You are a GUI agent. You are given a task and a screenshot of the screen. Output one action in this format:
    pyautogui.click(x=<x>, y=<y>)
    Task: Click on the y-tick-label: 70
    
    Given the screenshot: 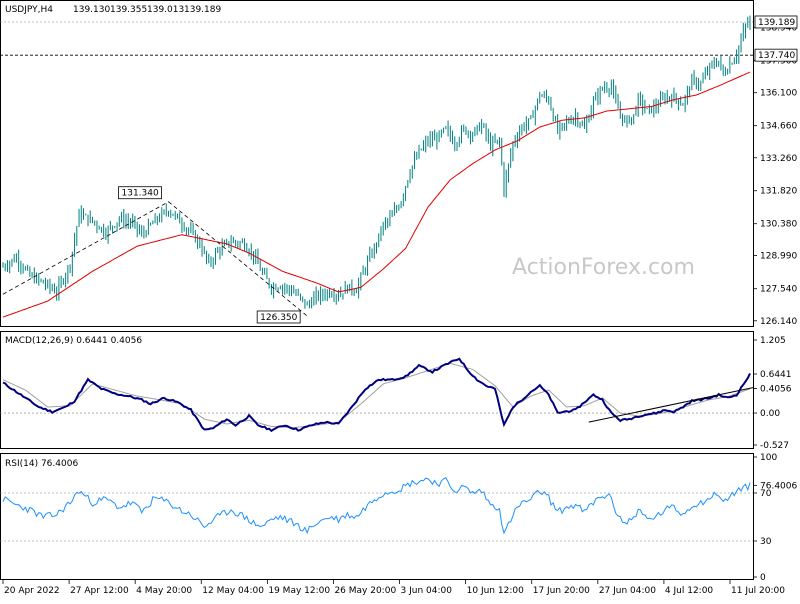 What is the action you would take?
    pyautogui.click(x=766, y=494)
    